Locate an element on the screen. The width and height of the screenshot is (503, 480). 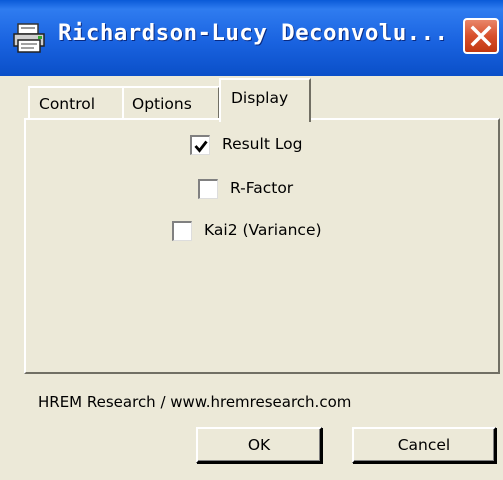
tab-control: Control is located at coordinates (75, 102).